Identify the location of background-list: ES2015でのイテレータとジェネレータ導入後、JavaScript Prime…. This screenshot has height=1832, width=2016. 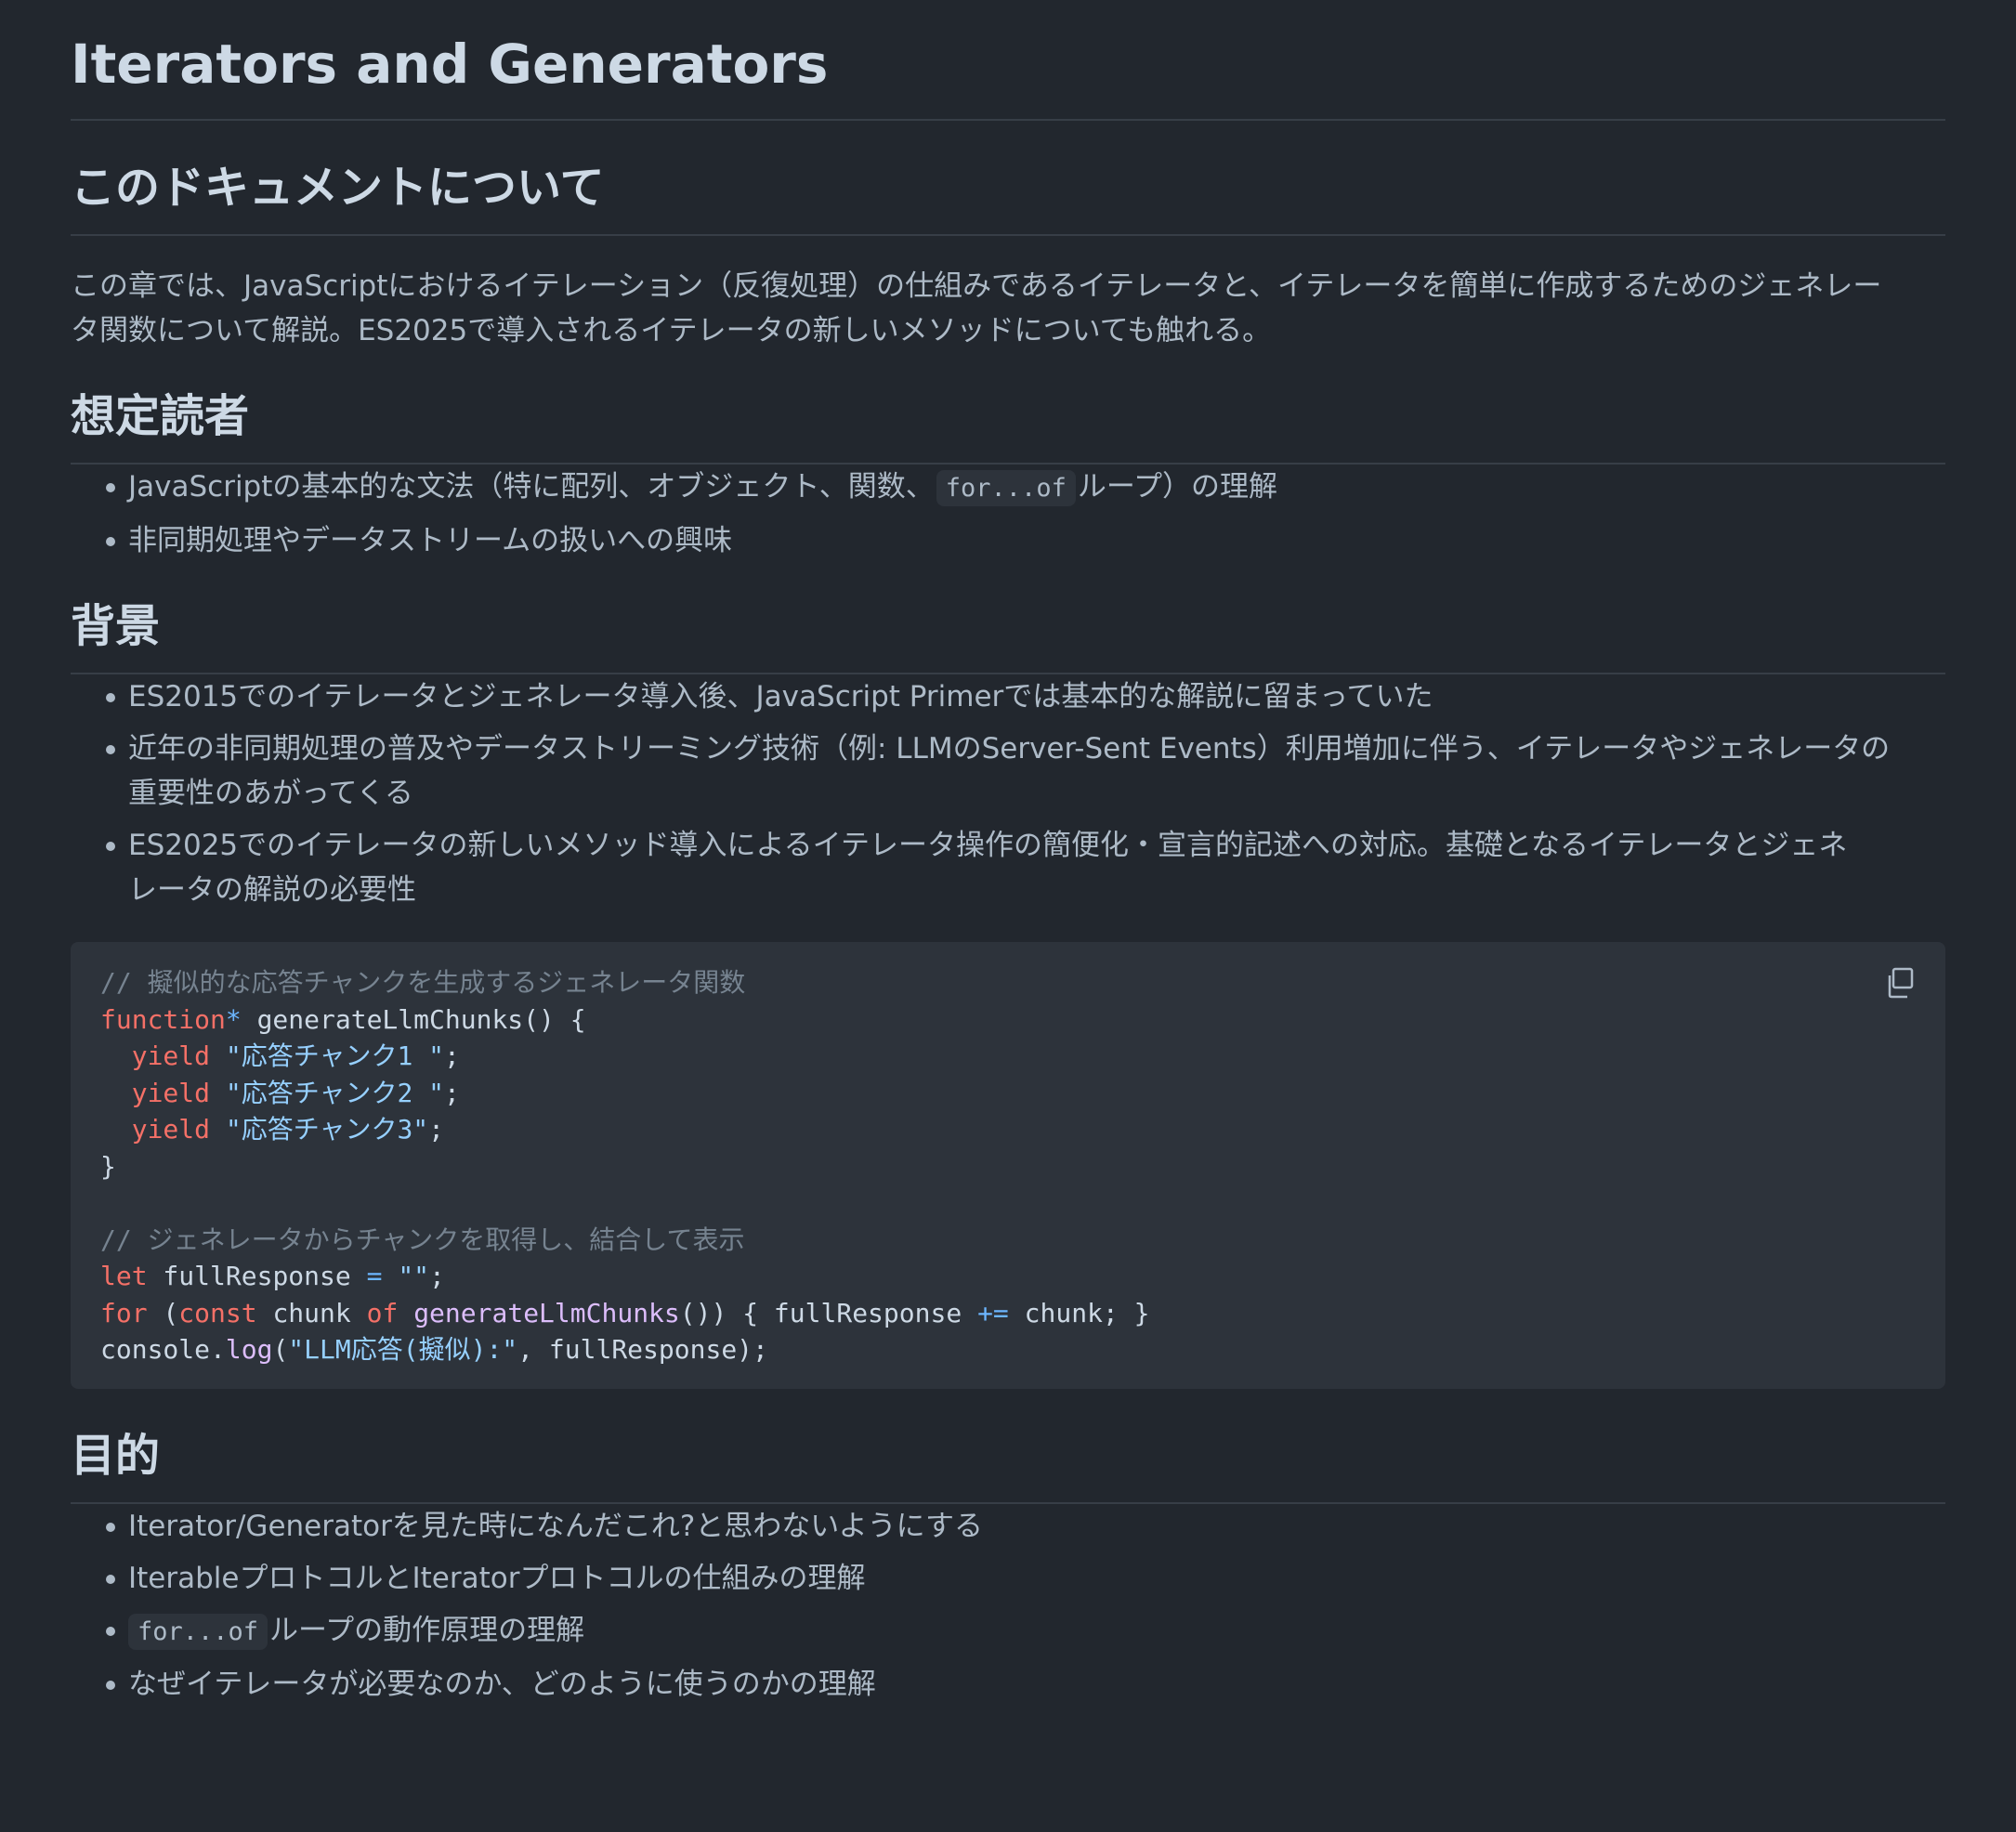
(1008, 793).